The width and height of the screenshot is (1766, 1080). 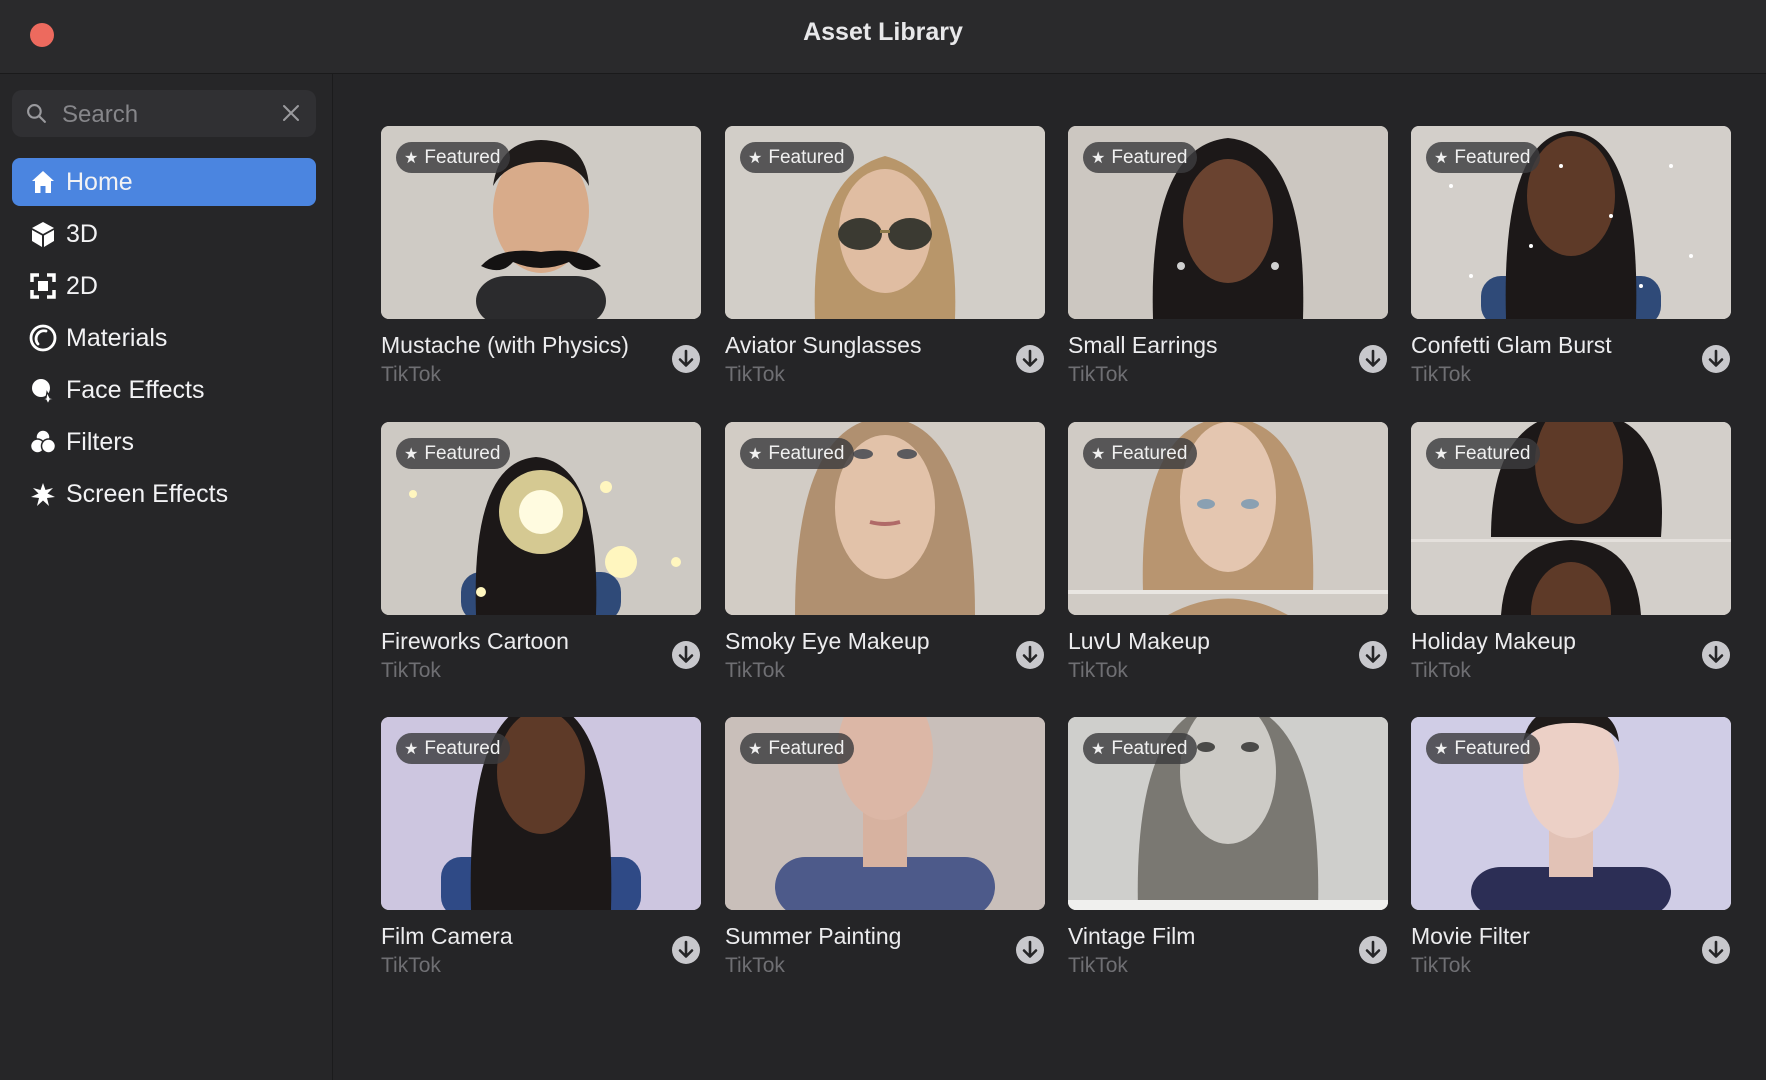 I want to click on title-bar: Asset Library, so click(x=883, y=37).